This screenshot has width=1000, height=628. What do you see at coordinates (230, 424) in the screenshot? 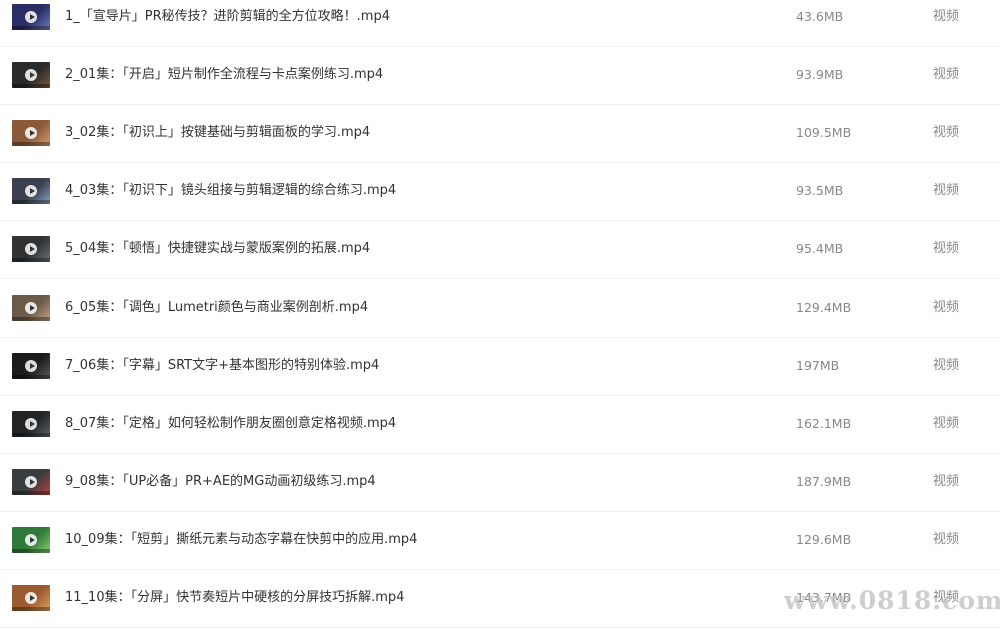
I see `file-name: 8_07集：「定格」如何轻松制作朋友圈创意定格视频.mp4` at bounding box center [230, 424].